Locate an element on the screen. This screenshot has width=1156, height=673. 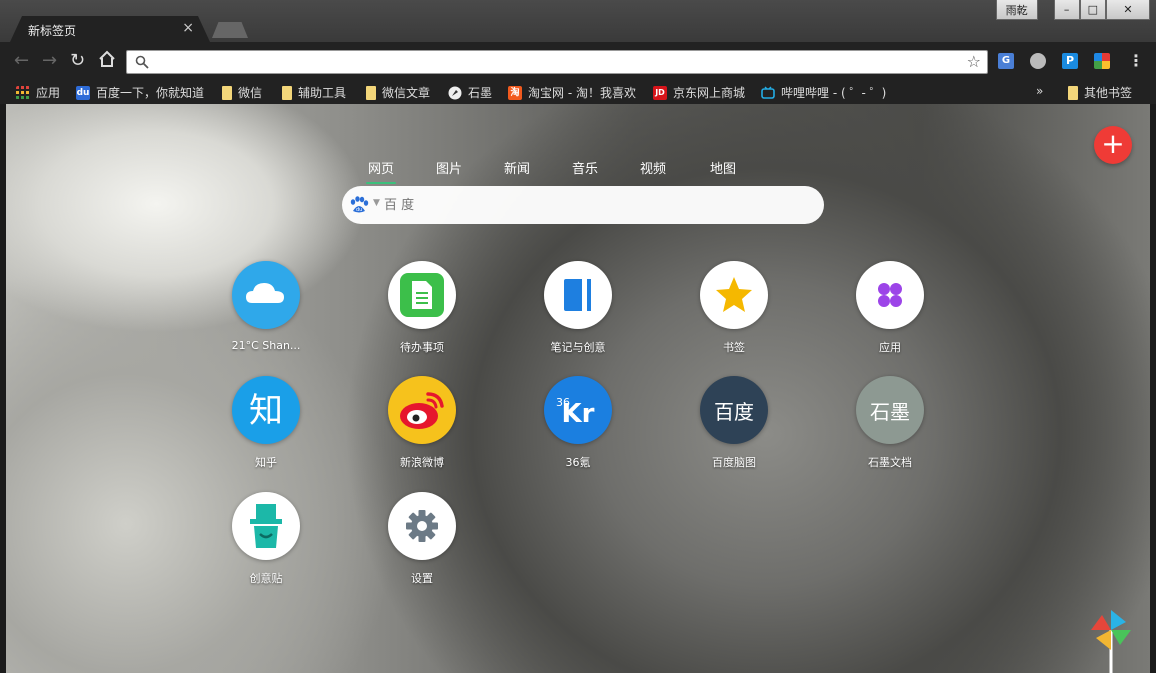
tab-news: 新闻 is located at coordinates (517, 167).